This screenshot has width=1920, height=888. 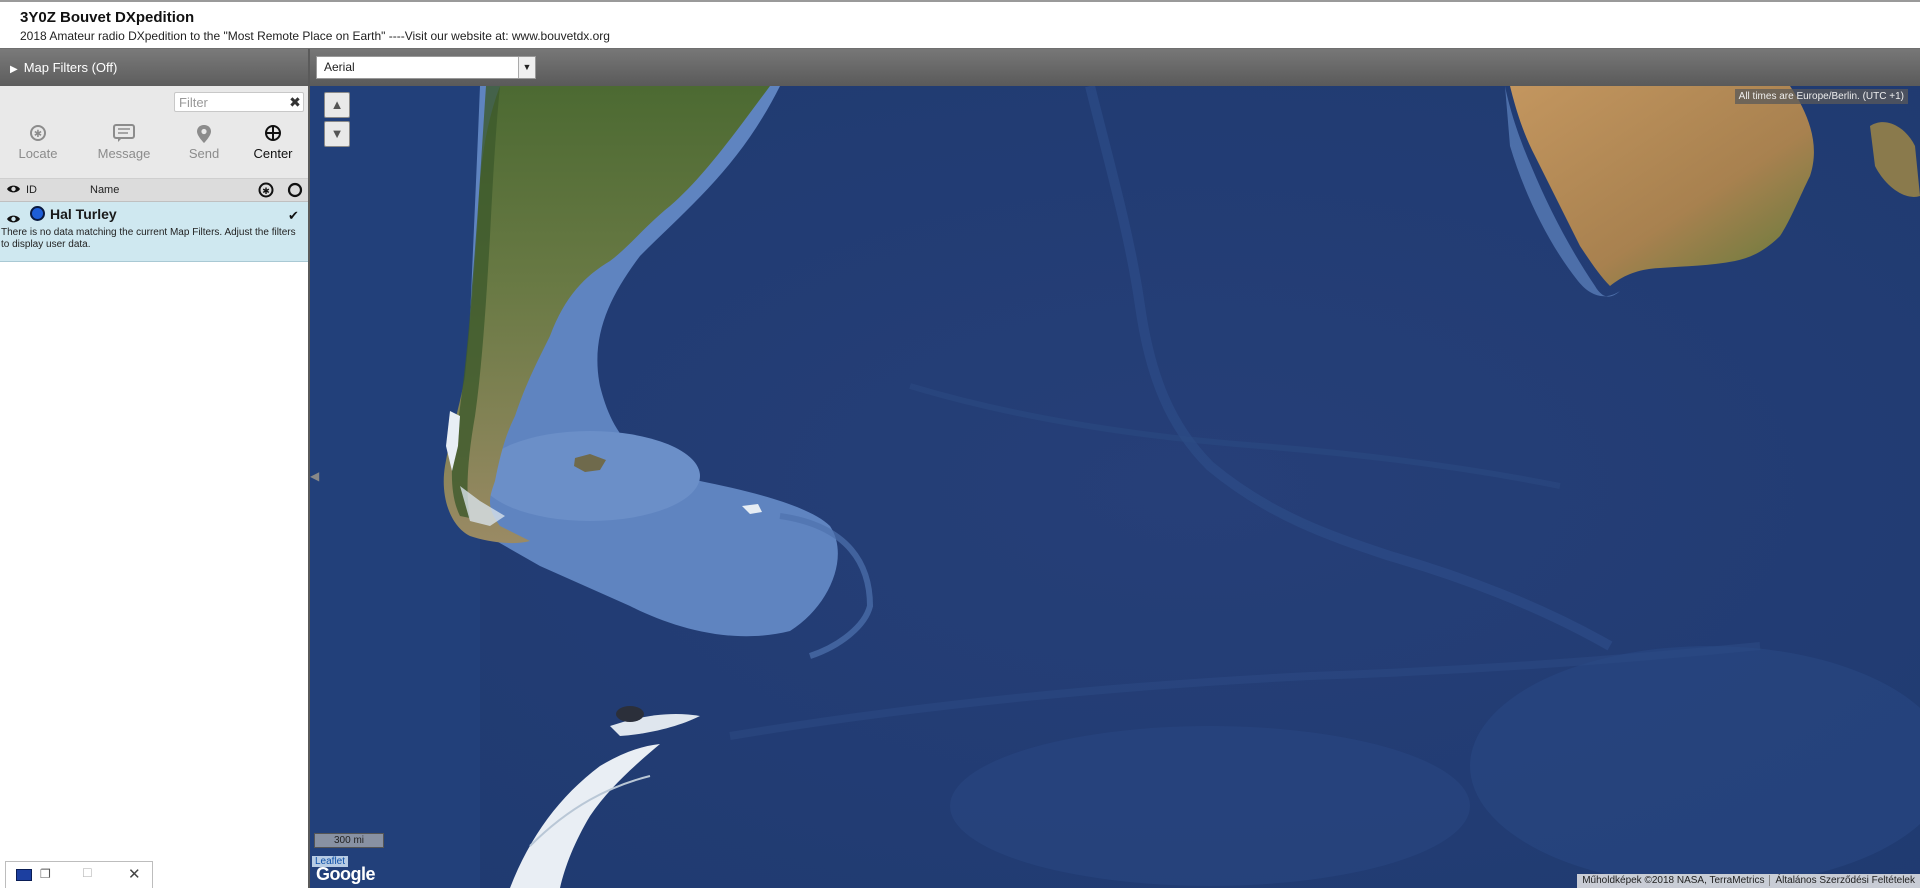 What do you see at coordinates (293, 216) in the screenshot?
I see `checkmark-icon: ✔` at bounding box center [293, 216].